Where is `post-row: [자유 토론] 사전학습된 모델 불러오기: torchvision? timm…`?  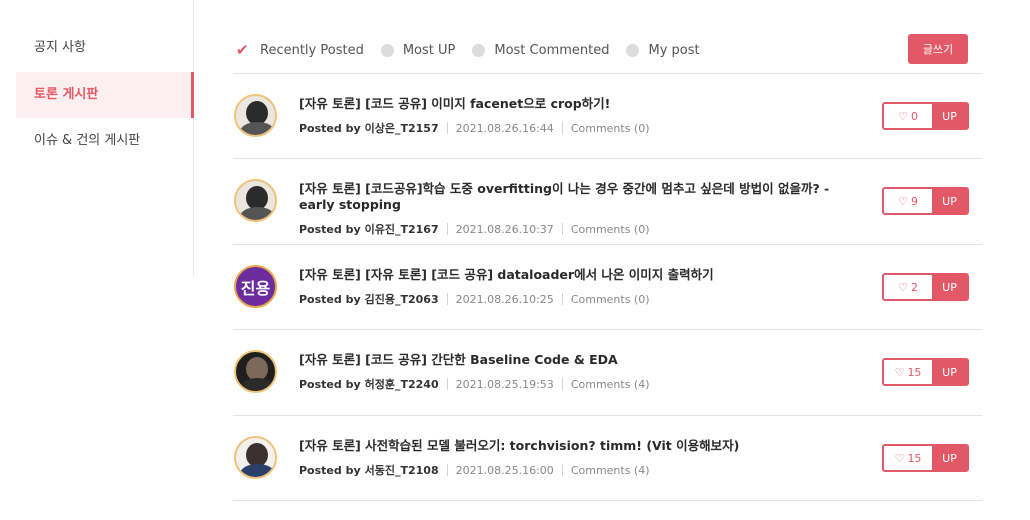
post-row: [자유 토론] 사전학습된 모델 불러오기: torchvision? timm… is located at coordinates (607, 458).